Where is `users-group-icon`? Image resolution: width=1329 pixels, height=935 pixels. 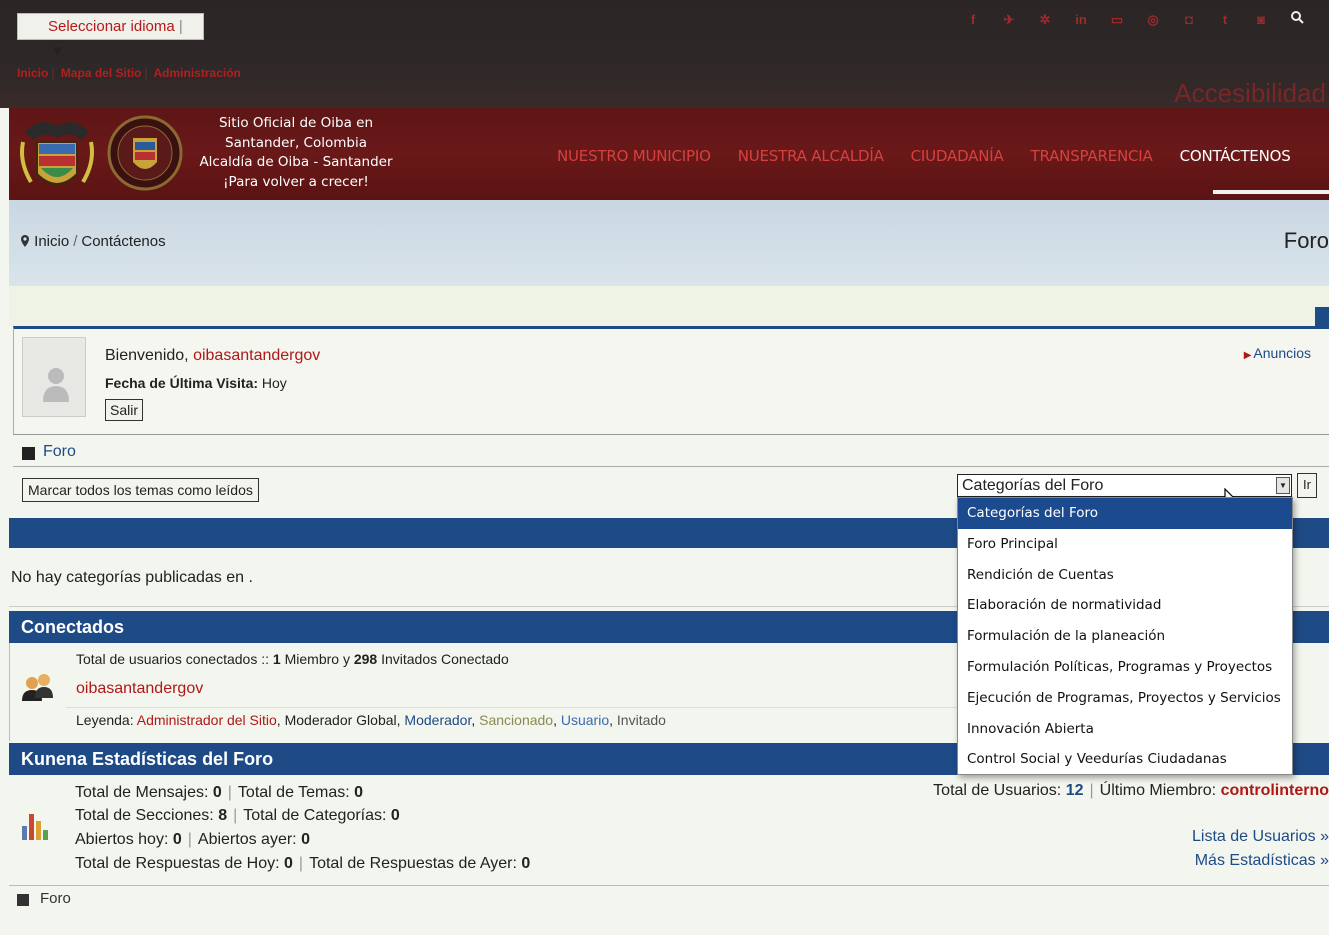 users-group-icon is located at coordinates (37, 687).